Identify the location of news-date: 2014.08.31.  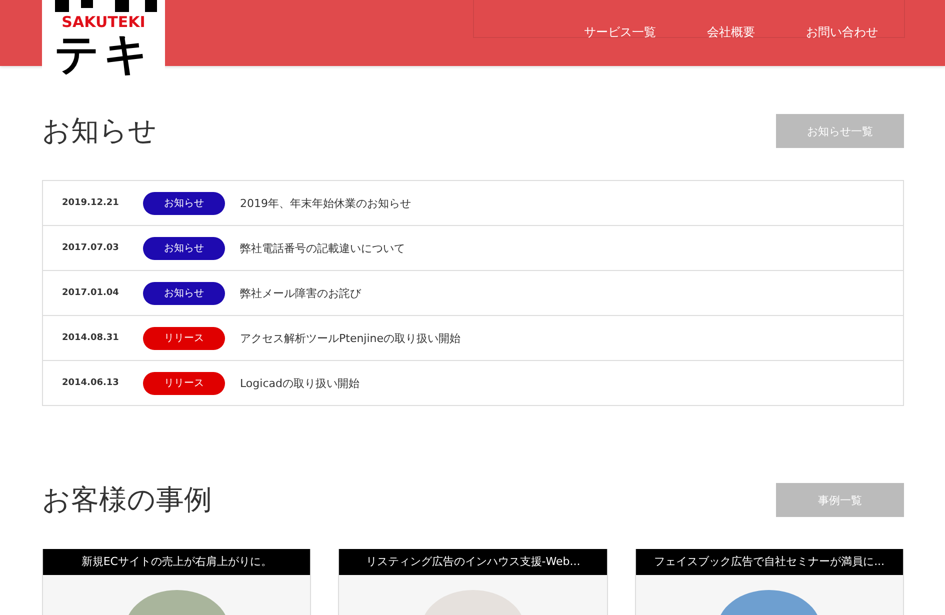
(90, 338).